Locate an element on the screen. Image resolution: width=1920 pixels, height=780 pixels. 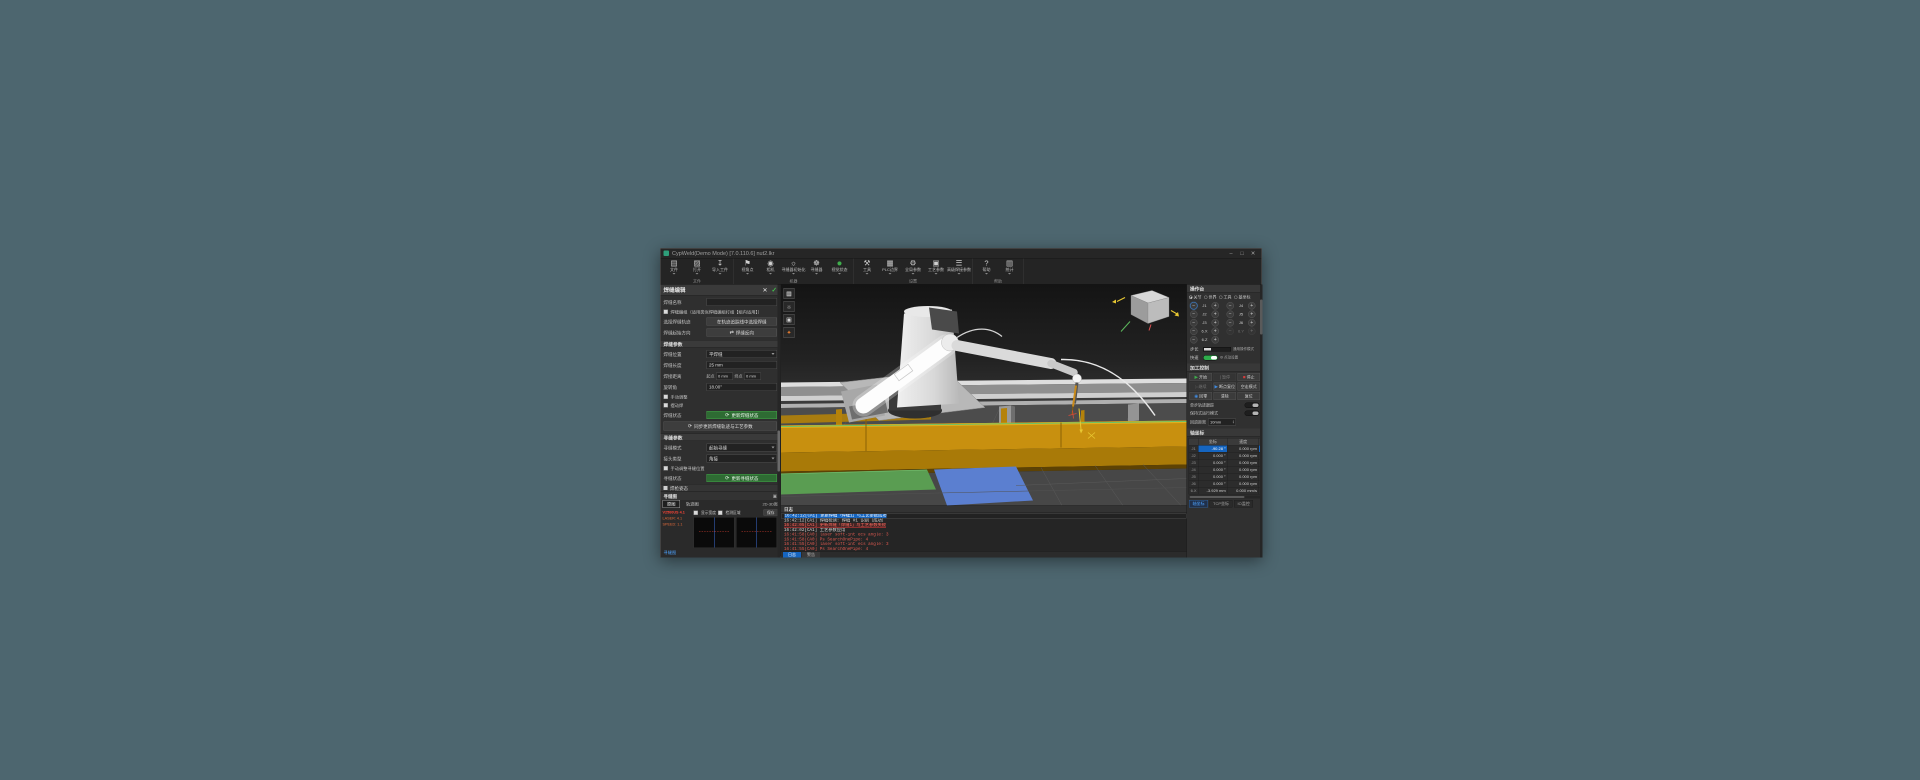
3d-viewport: ▦ ☼ ▣ ✦ is located at coordinates (984, 395).